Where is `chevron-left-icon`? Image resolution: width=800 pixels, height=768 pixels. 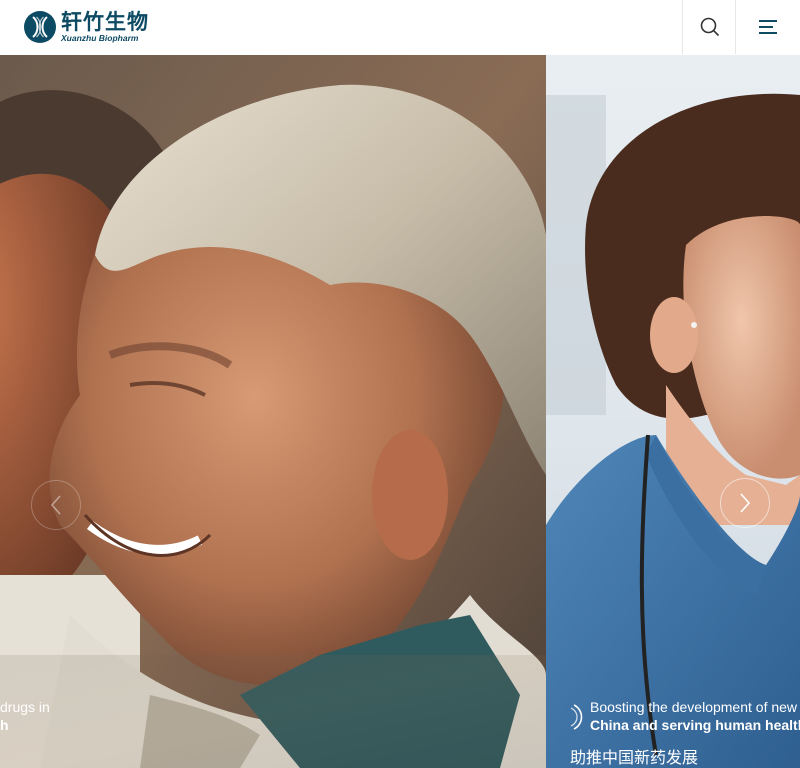 chevron-left-icon is located at coordinates (55, 505).